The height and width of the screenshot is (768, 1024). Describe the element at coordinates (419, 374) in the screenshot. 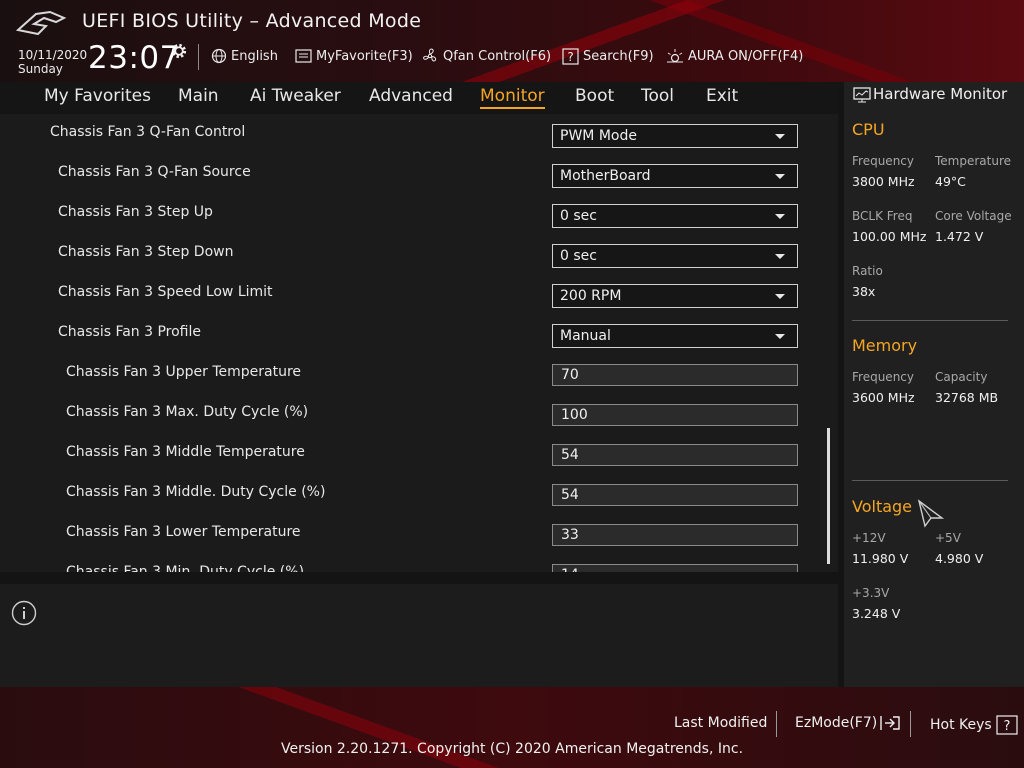

I see `setting-row: Chassis Fan 3 Upper Temperature 70` at that location.